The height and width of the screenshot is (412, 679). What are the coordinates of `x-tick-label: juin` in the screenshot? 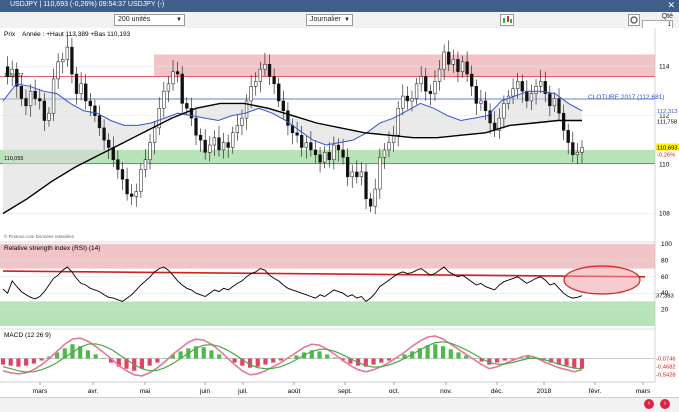 It's located at (205, 391).